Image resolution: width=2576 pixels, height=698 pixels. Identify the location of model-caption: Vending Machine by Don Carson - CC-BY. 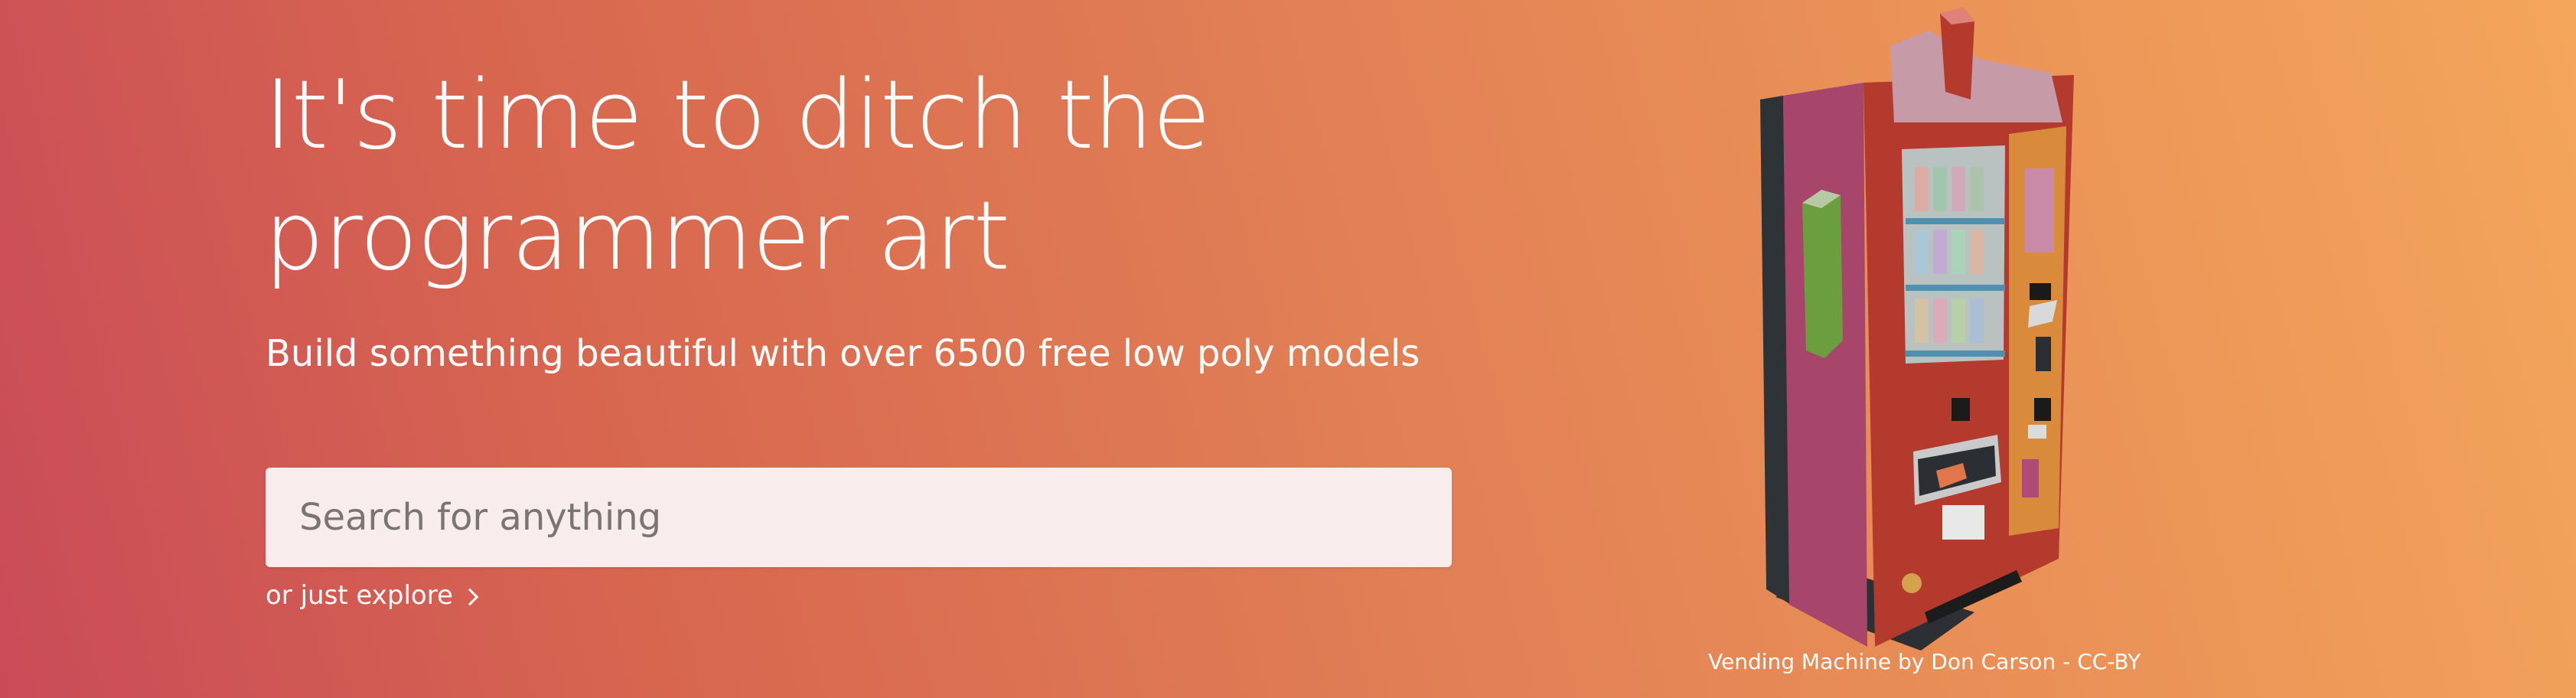
(1924, 661).